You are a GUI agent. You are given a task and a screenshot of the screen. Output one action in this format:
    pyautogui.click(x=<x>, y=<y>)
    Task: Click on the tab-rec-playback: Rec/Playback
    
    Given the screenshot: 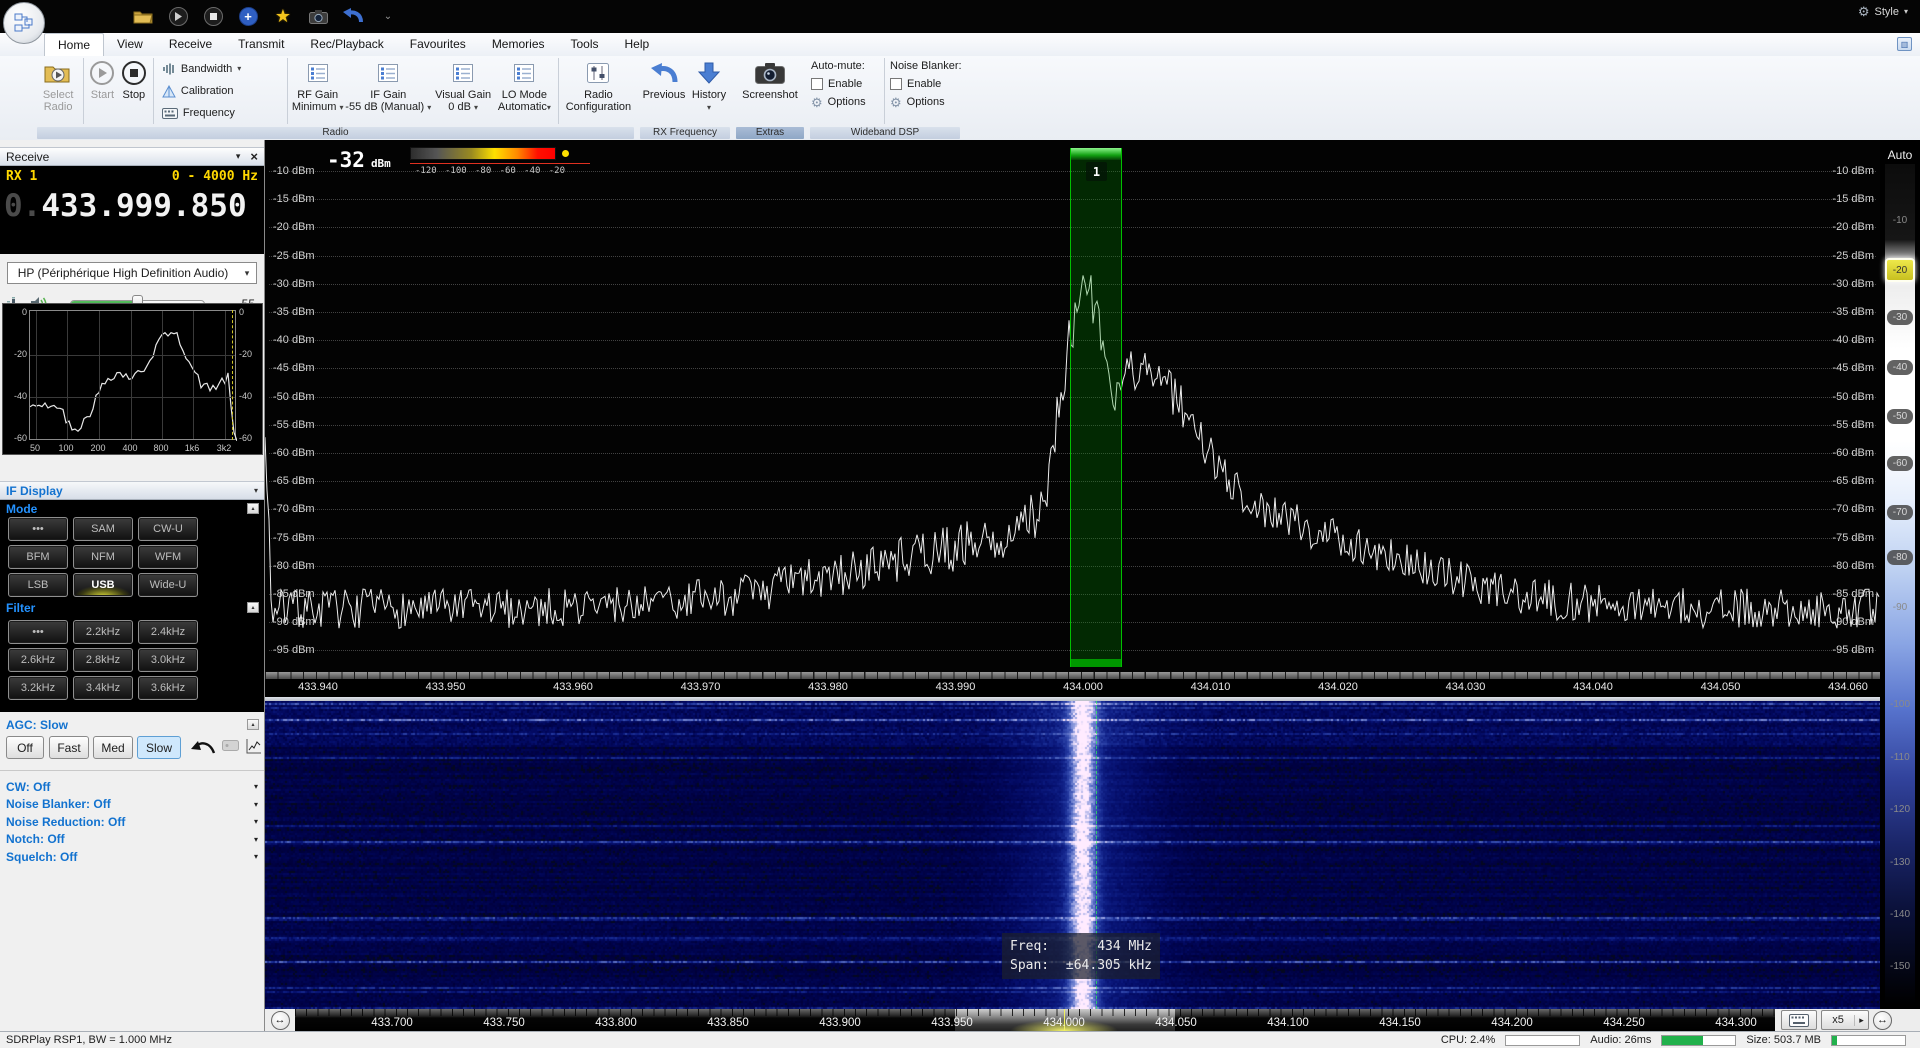 What is the action you would take?
    pyautogui.click(x=346, y=44)
    